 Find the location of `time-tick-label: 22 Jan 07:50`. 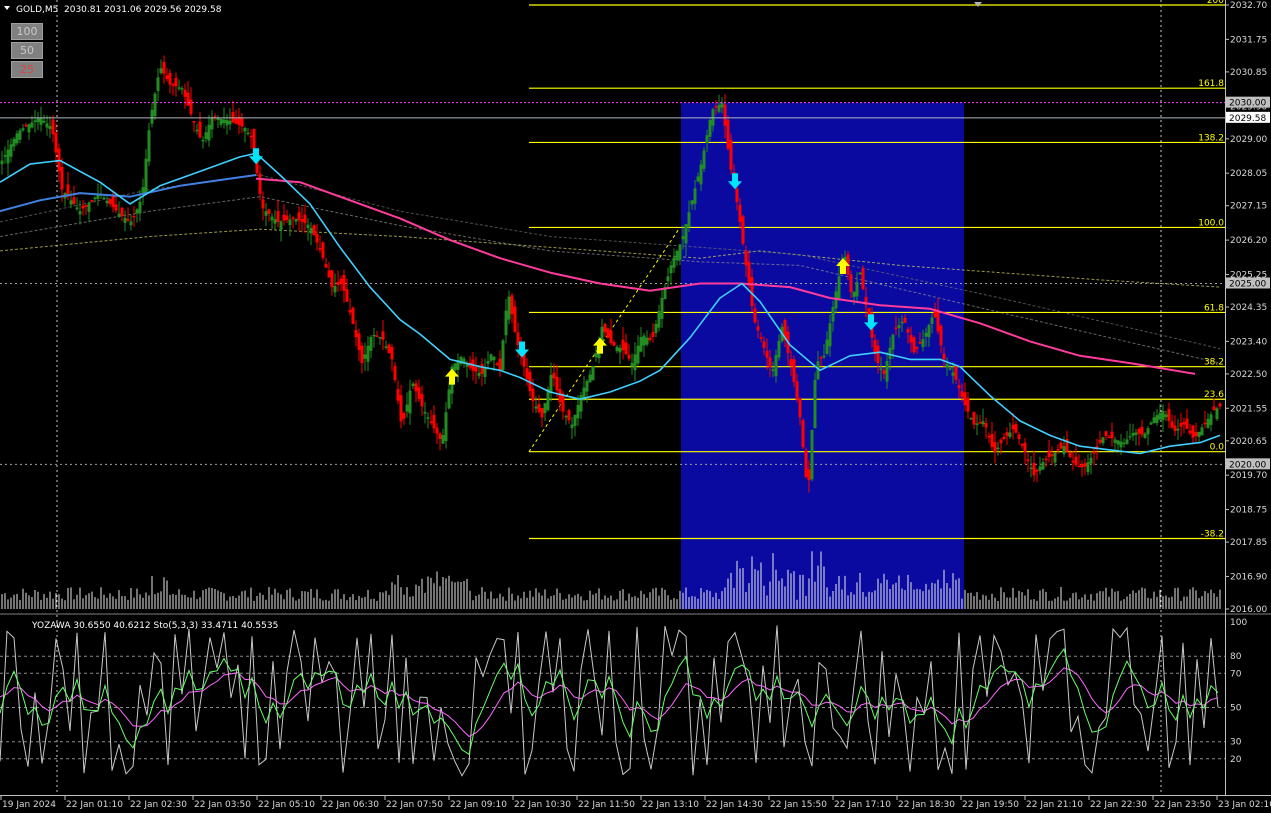

time-tick-label: 22 Jan 07:50 is located at coordinates (414, 805).